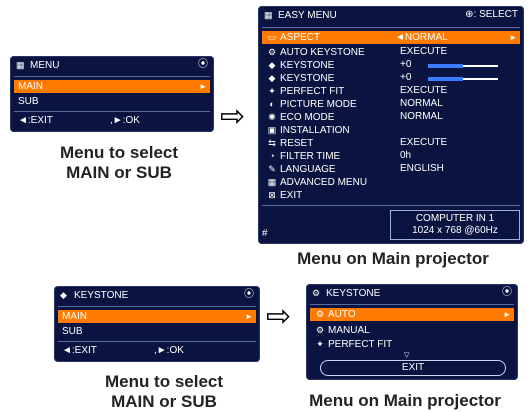 The height and width of the screenshot is (412, 530). What do you see at coordinates (316, 293) in the screenshot?
I see `keystone-menu-icon: ⚙` at bounding box center [316, 293].